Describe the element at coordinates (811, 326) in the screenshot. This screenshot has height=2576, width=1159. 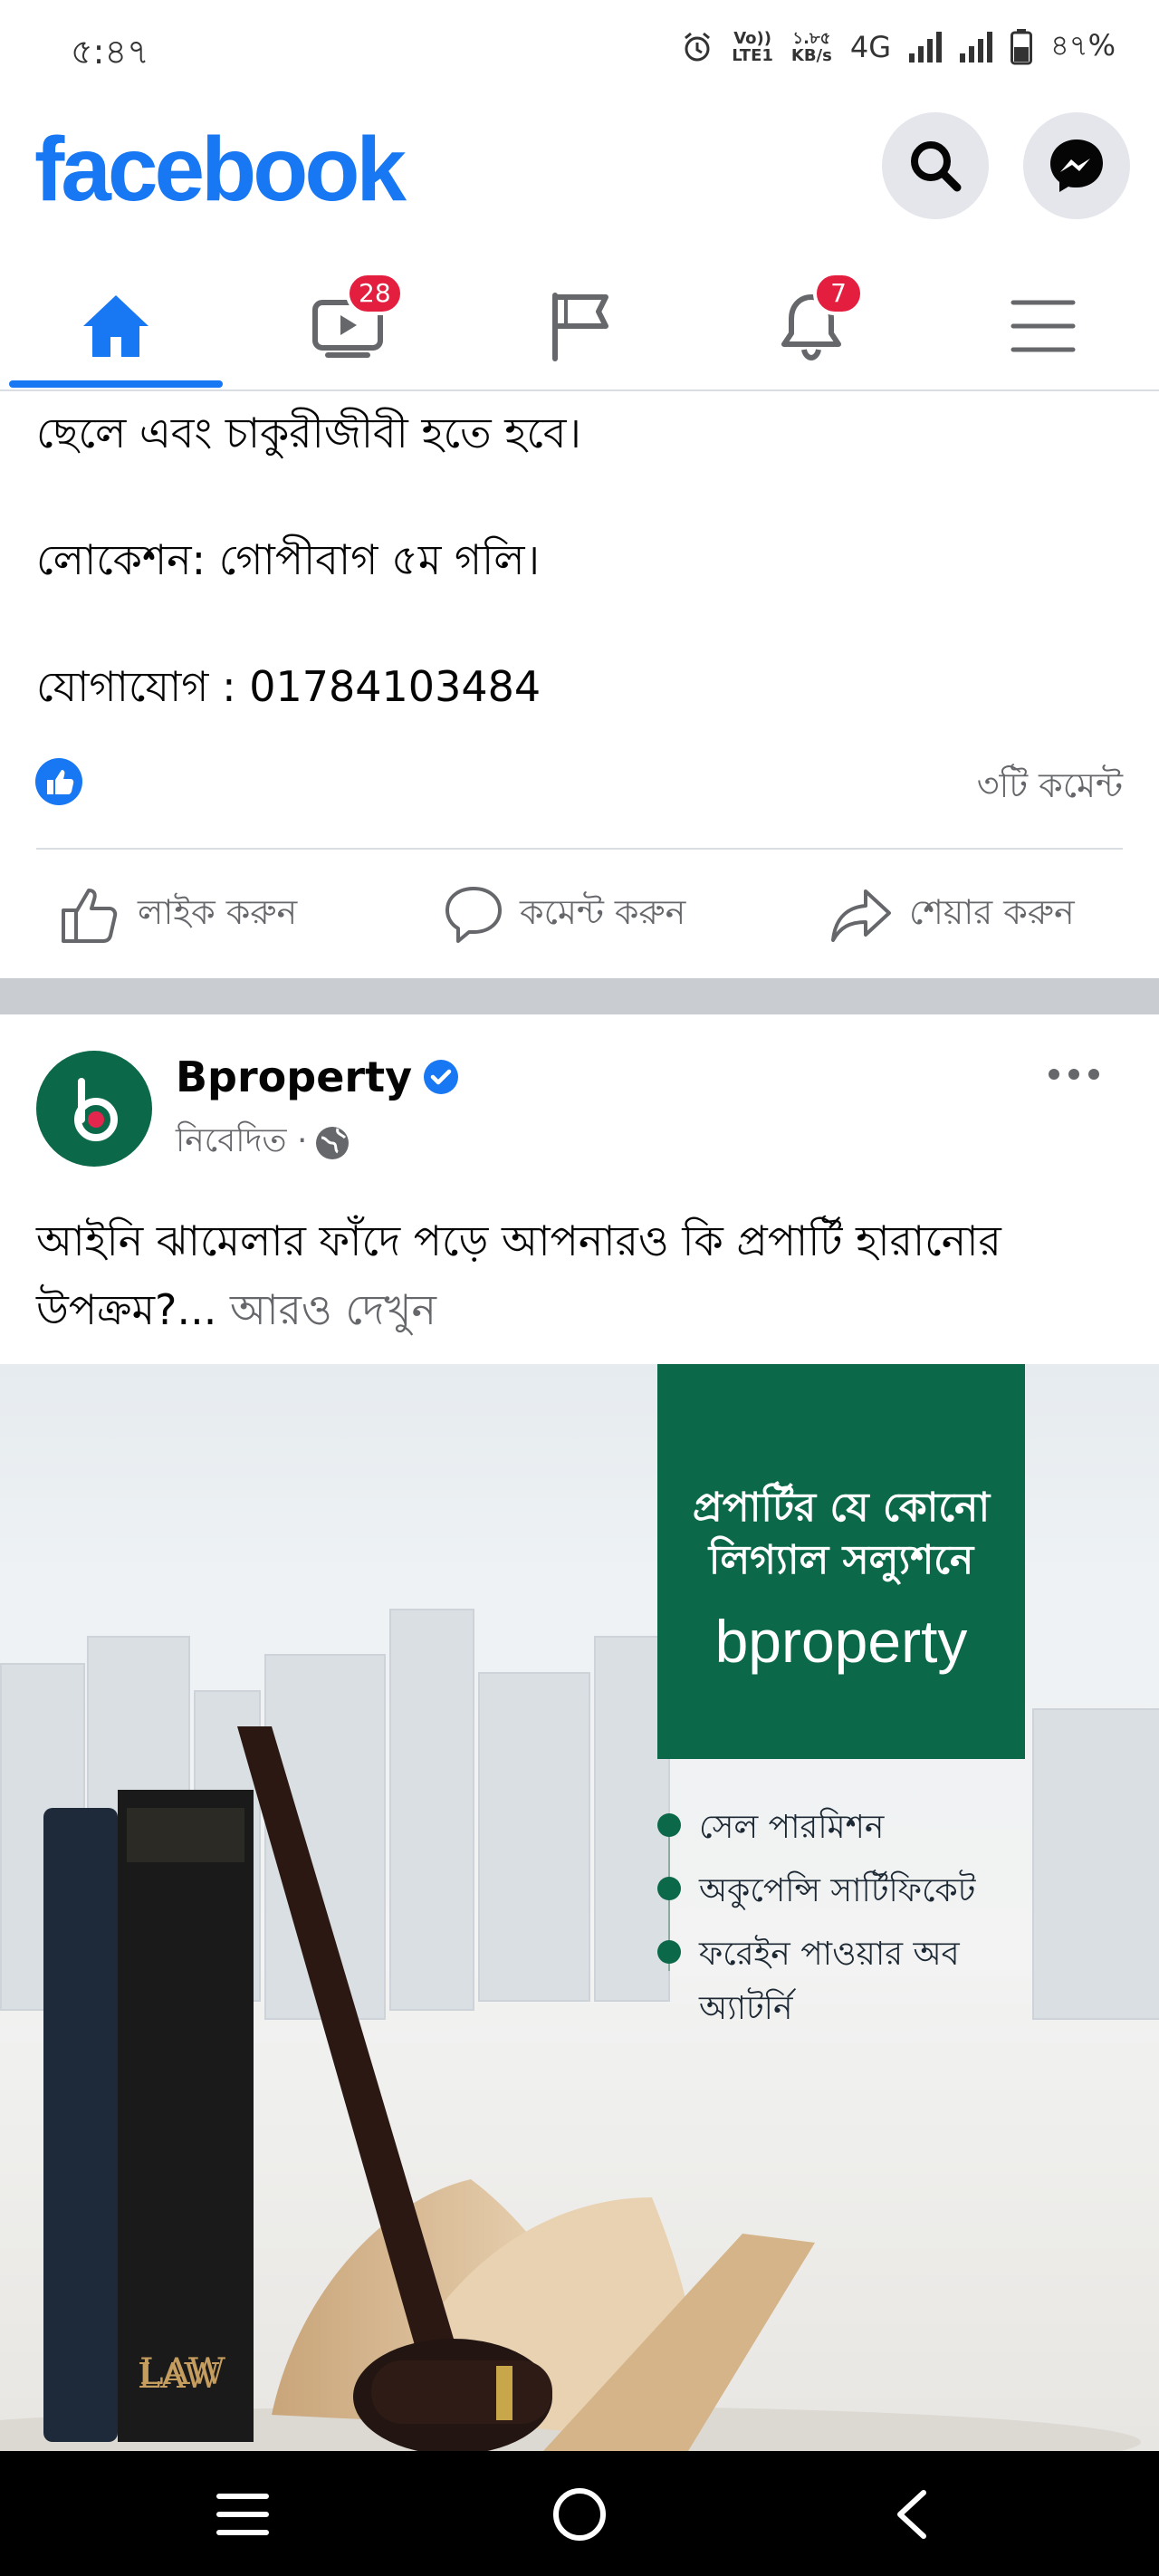
I see `tab-notifications: 7` at that location.